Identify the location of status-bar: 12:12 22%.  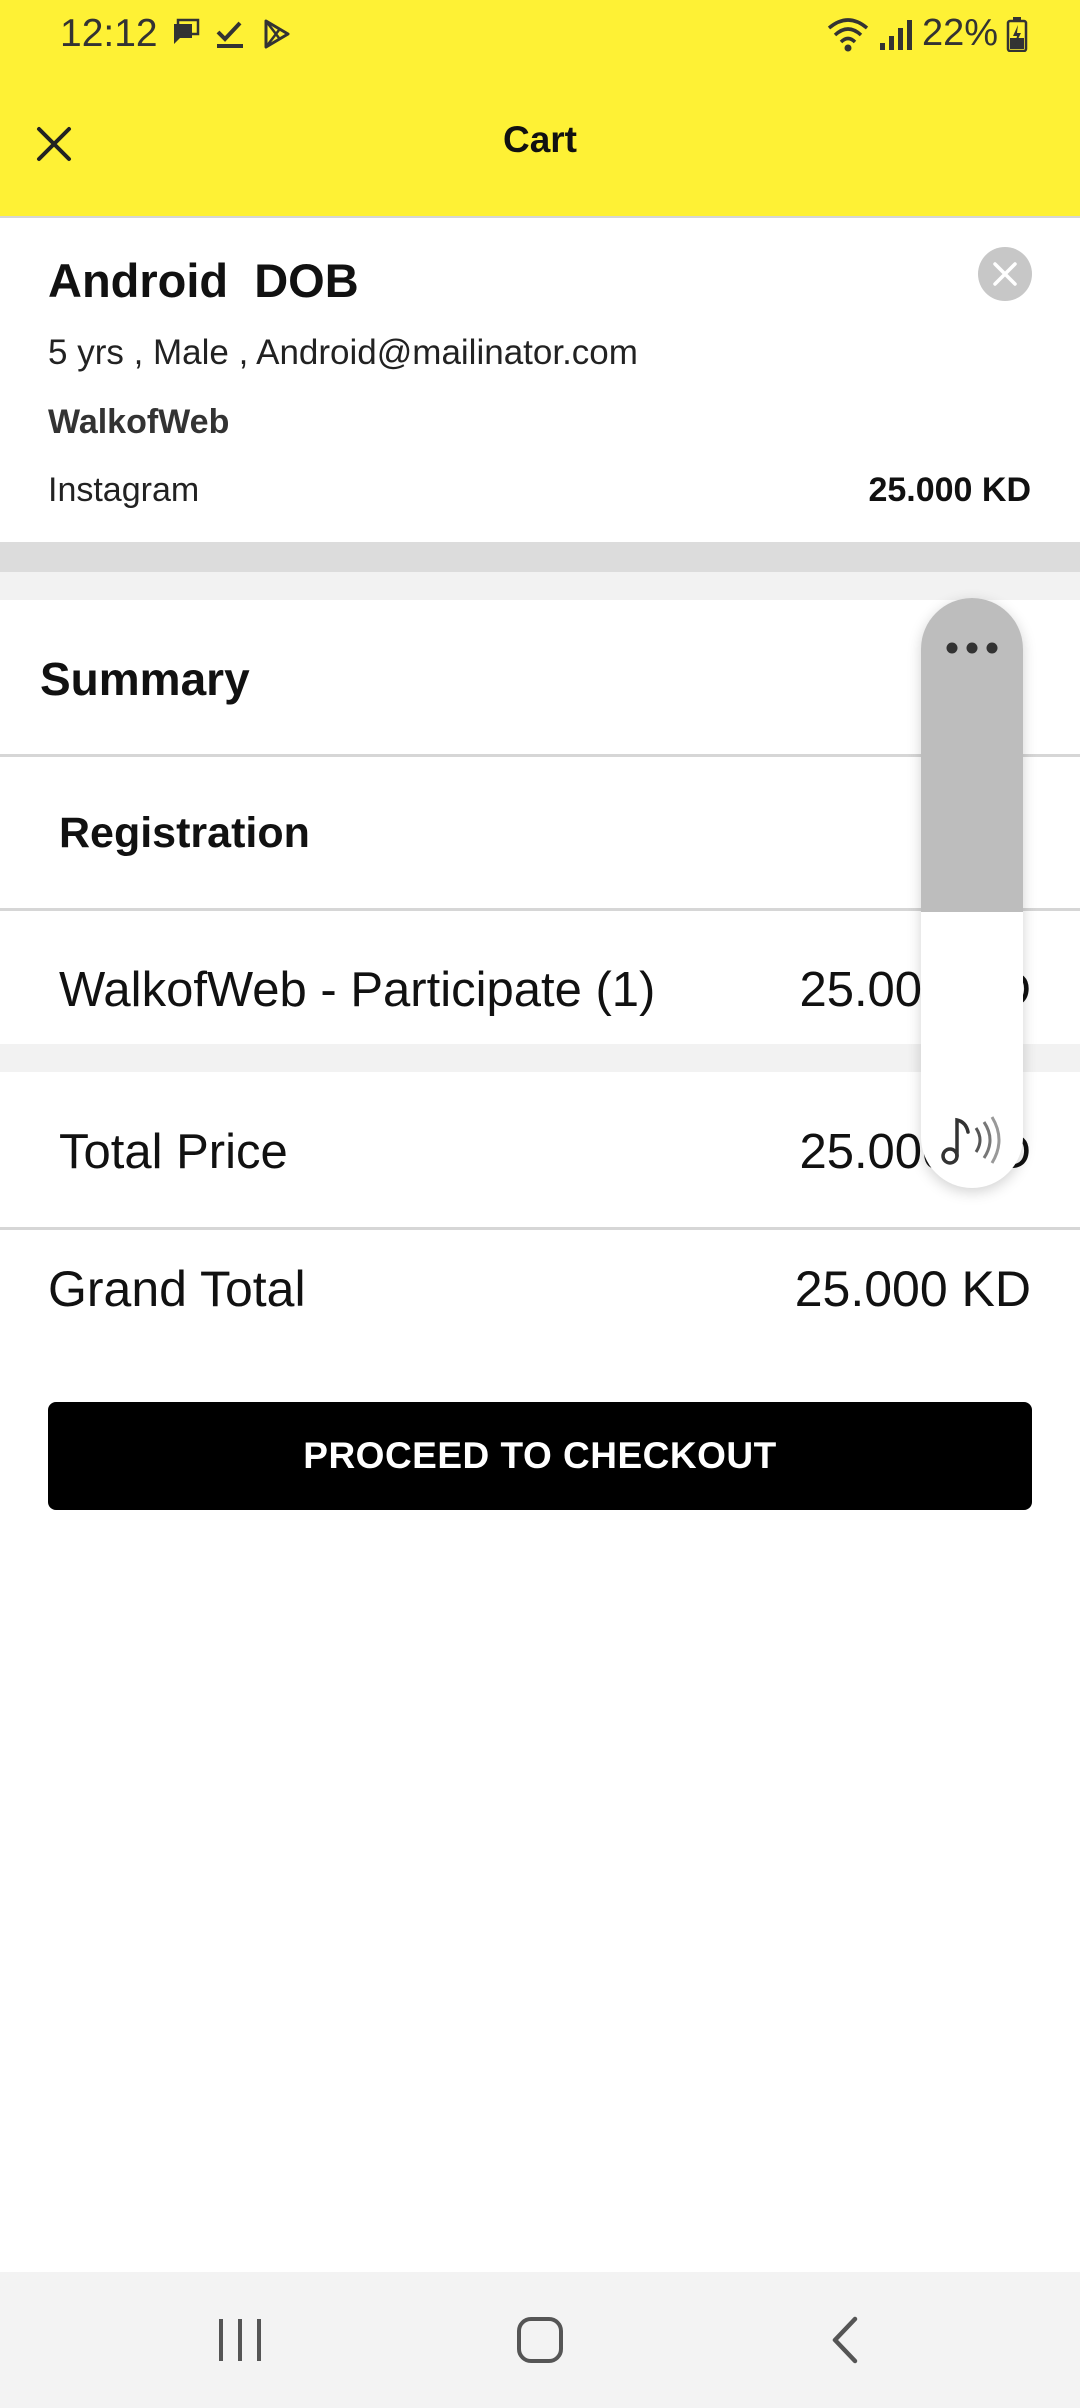
(540, 36).